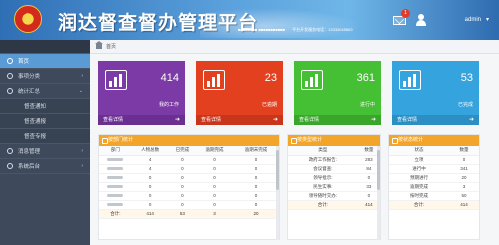  Describe the element at coordinates (45, 121) in the screenshot. I see `sidebar-subitem-bulletin: 督查通报` at that location.